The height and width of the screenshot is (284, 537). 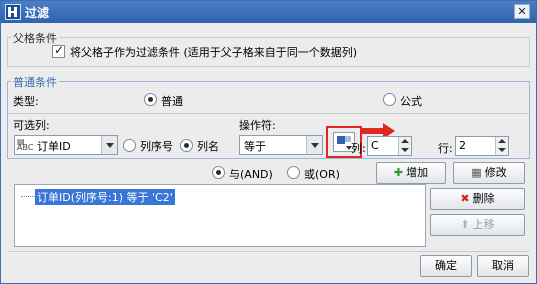 I want to click on window-title: 过滤, so click(x=37, y=13).